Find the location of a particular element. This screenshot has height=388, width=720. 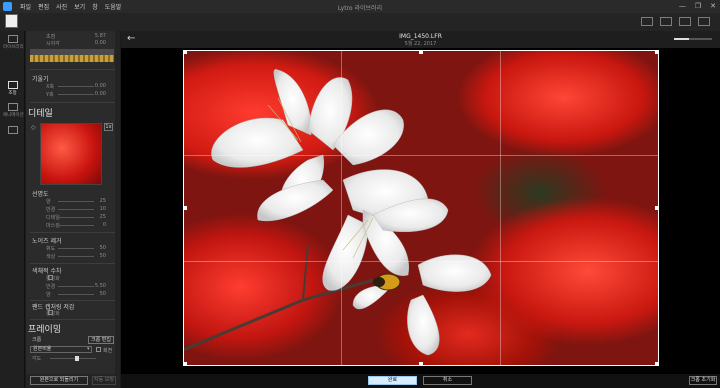

rail-adjust: 조정 is located at coordinates (12, 88).